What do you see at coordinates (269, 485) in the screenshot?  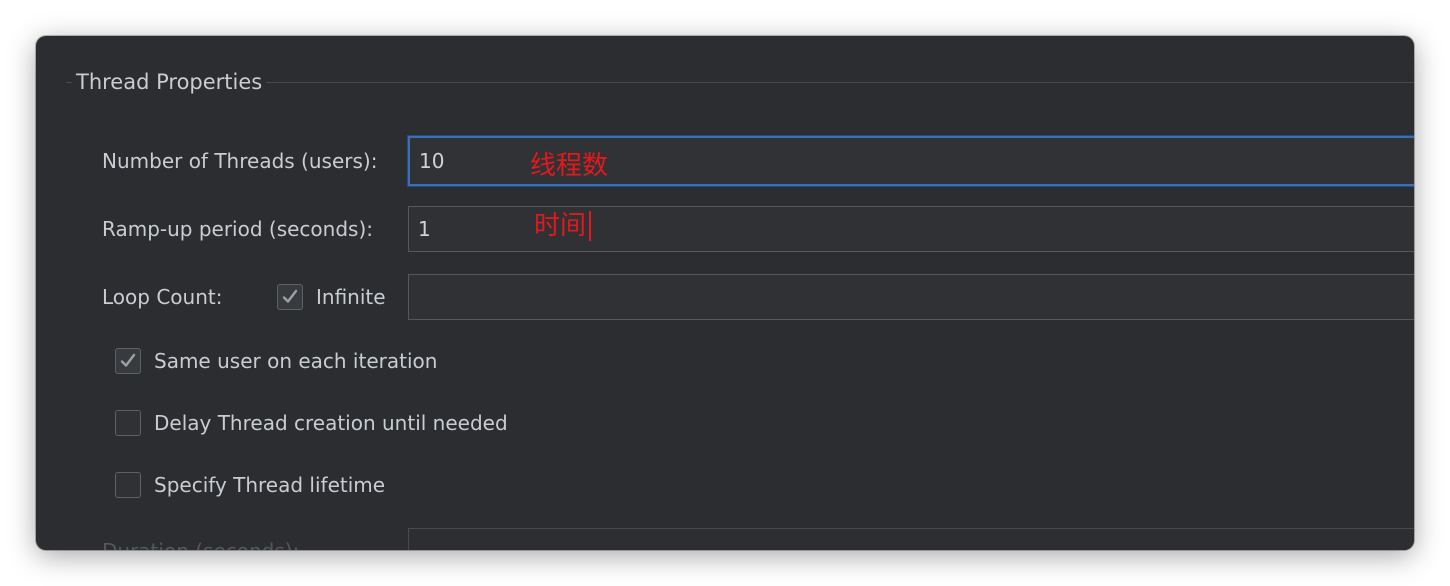 I see `specify-lifetime-label: Specify Thread lifetime` at bounding box center [269, 485].